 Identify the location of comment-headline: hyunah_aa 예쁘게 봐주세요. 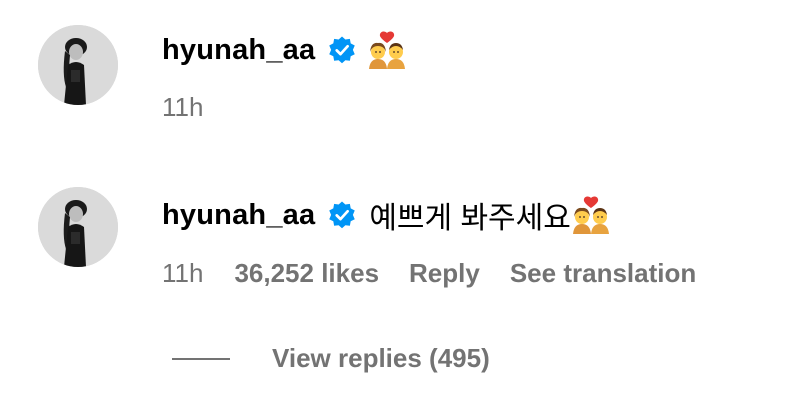
(386, 215).